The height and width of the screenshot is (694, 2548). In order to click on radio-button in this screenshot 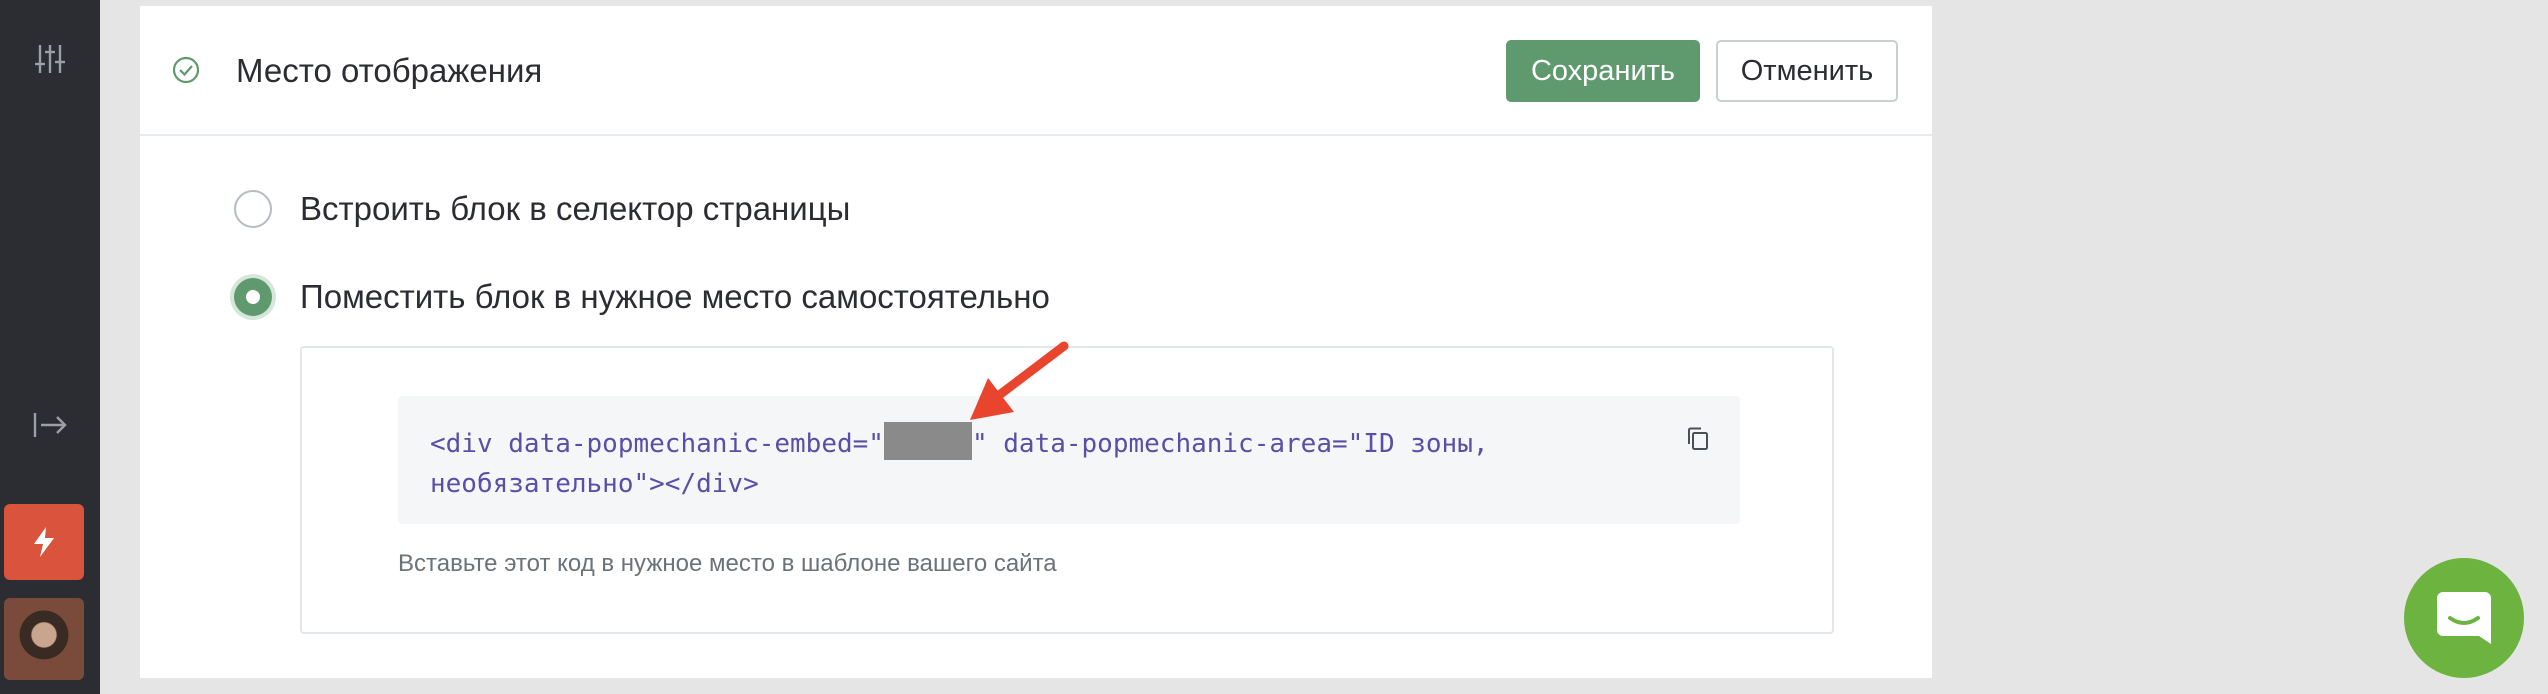, I will do `click(253, 209)`.